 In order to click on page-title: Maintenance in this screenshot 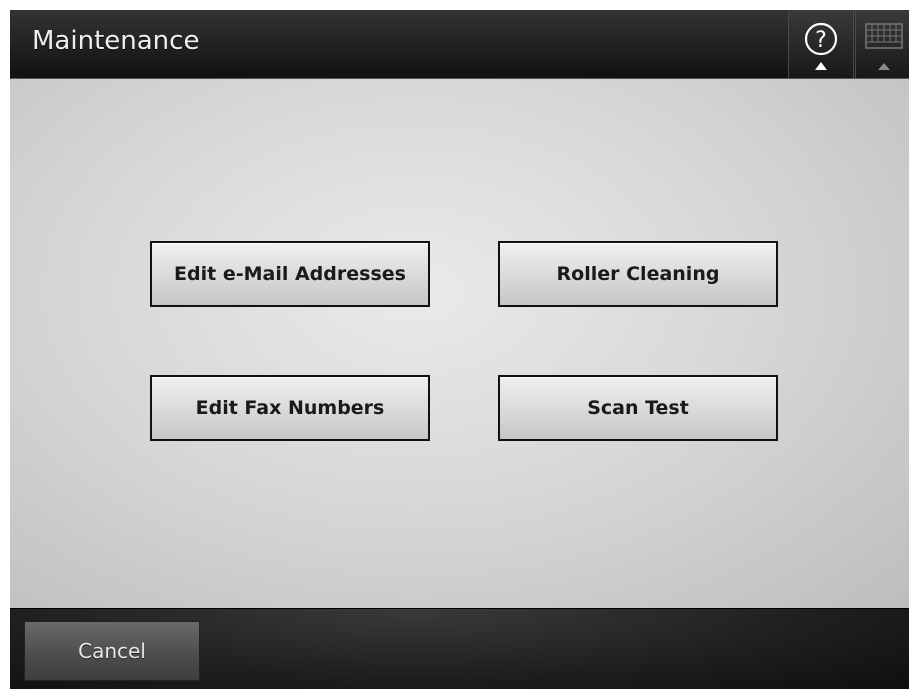, I will do `click(116, 41)`.